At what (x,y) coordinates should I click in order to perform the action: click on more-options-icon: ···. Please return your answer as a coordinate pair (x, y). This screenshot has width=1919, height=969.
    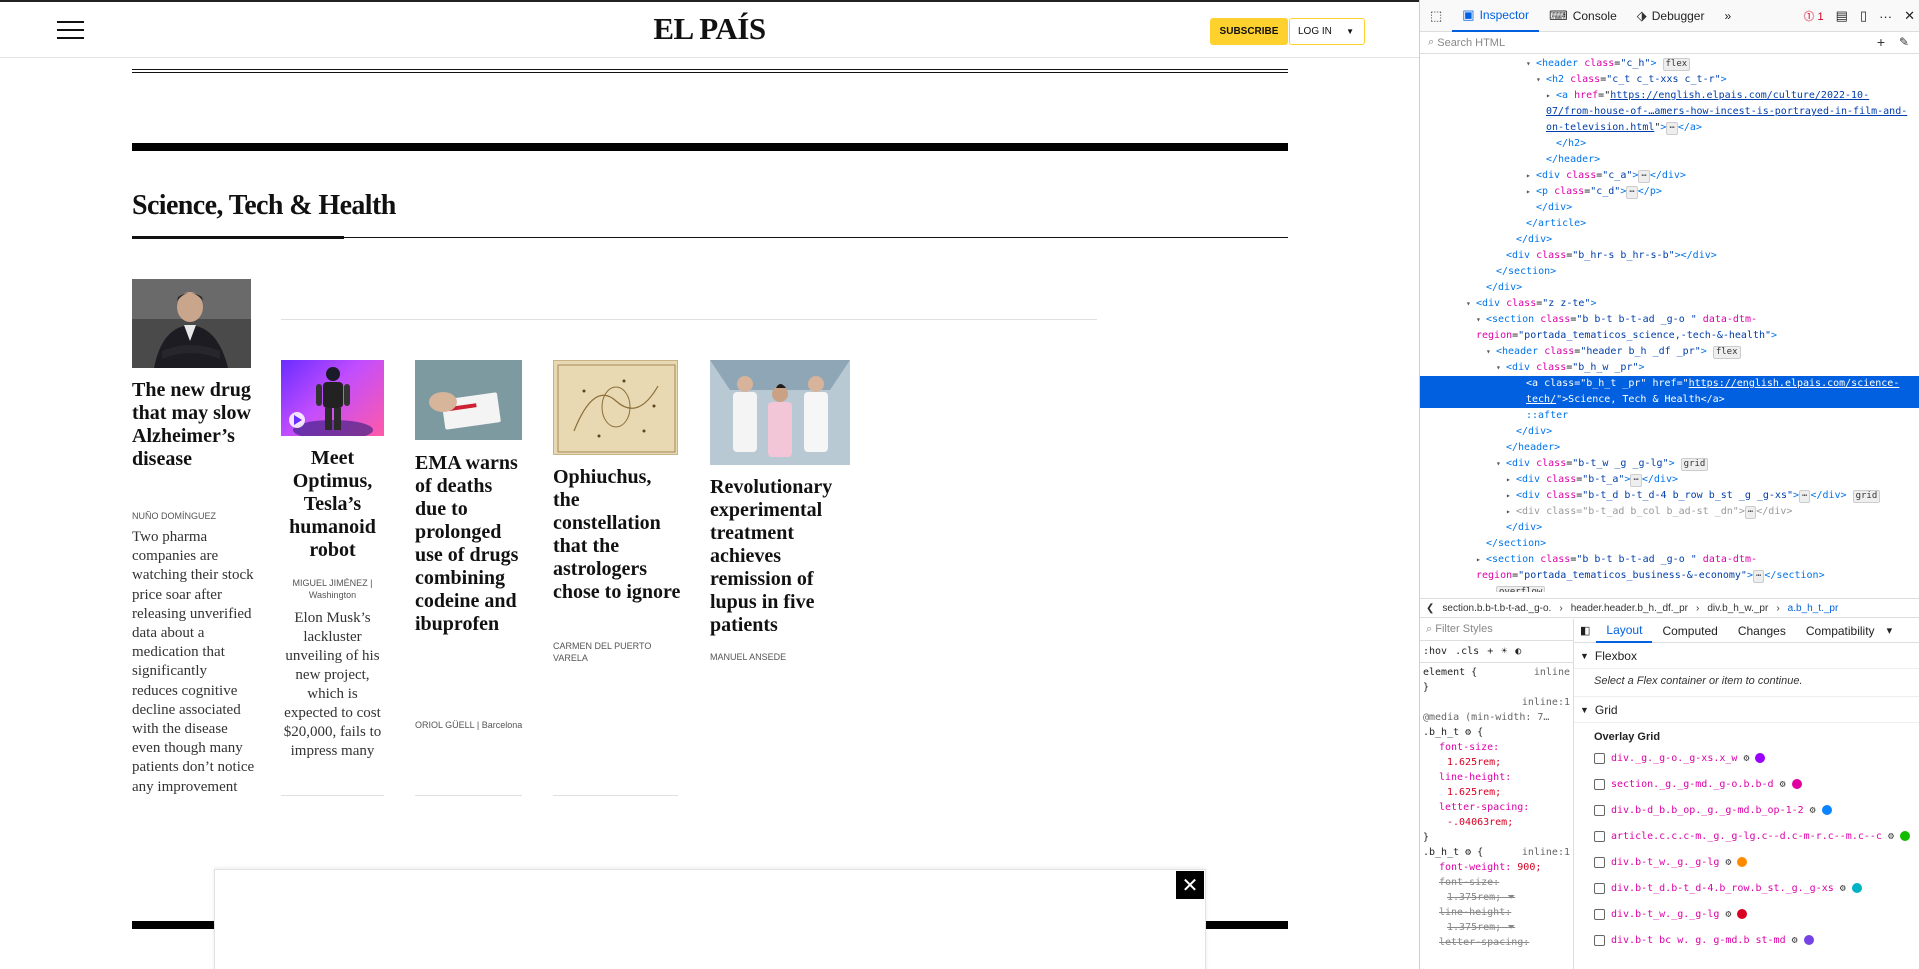
    Looking at the image, I should click on (1885, 16).